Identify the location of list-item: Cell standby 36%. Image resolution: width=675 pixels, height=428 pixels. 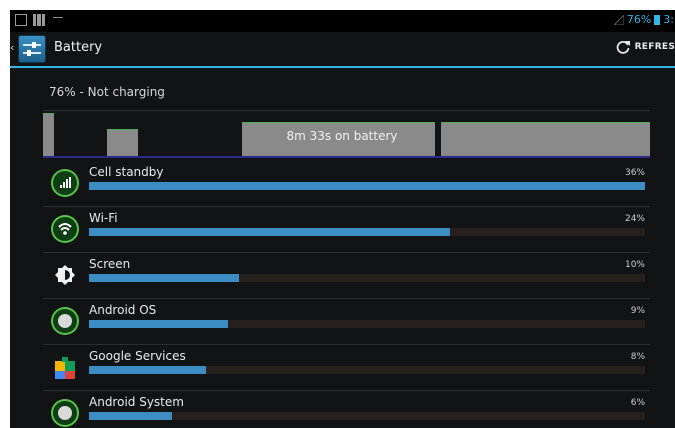
(346, 183).